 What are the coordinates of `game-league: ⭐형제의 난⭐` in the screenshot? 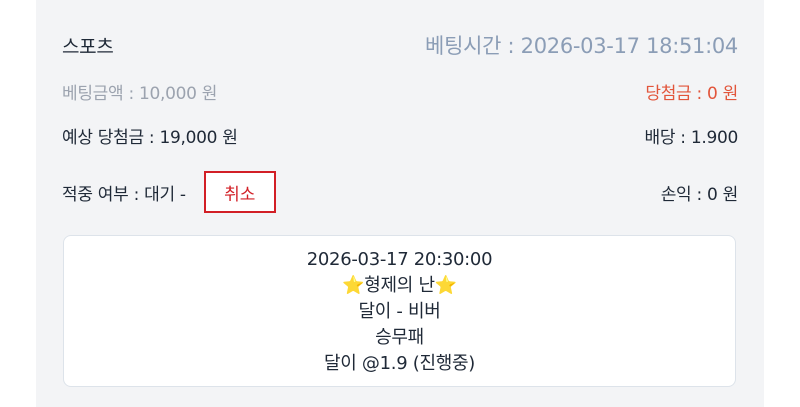 It's located at (399, 285).